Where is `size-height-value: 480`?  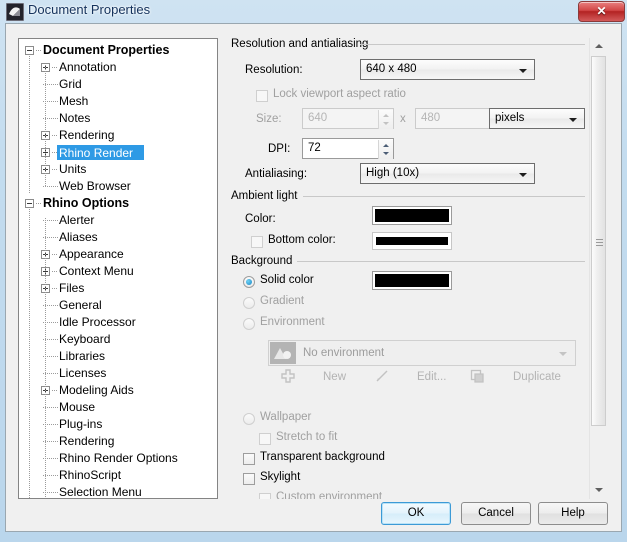
size-height-value: 480 is located at coordinates (431, 118).